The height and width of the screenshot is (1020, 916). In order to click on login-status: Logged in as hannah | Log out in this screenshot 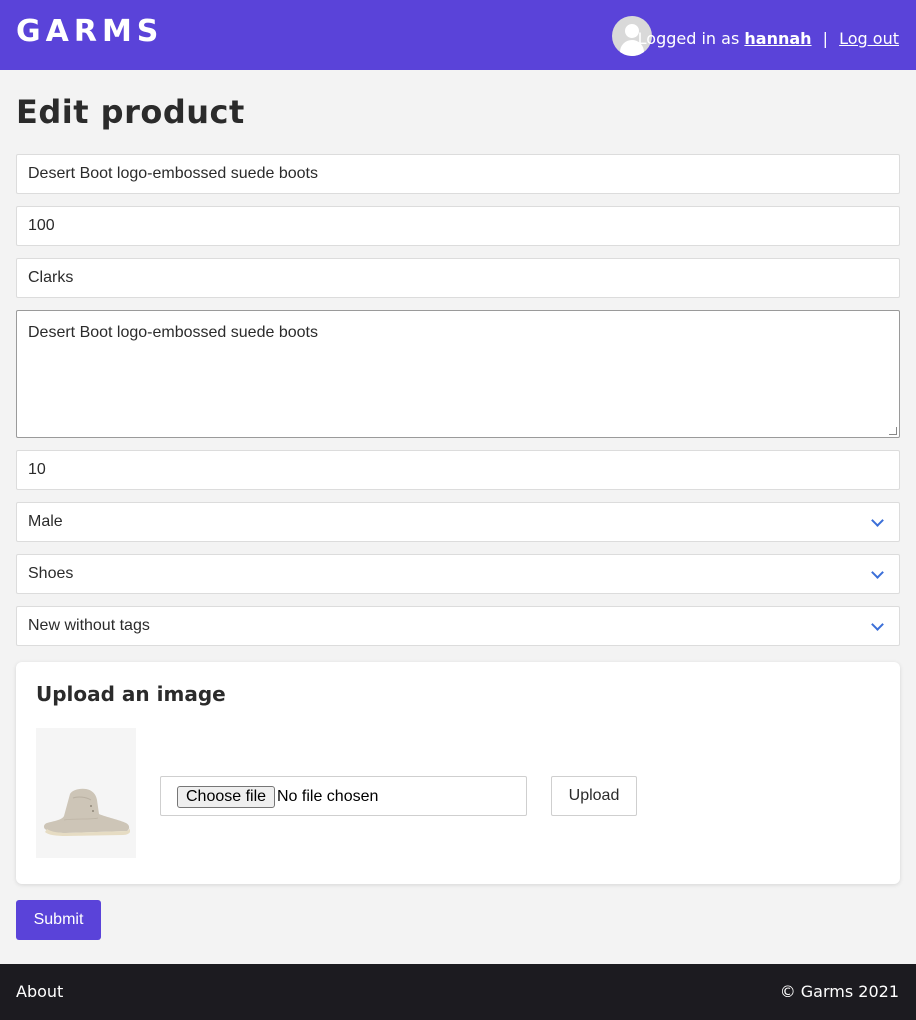, I will do `click(768, 39)`.